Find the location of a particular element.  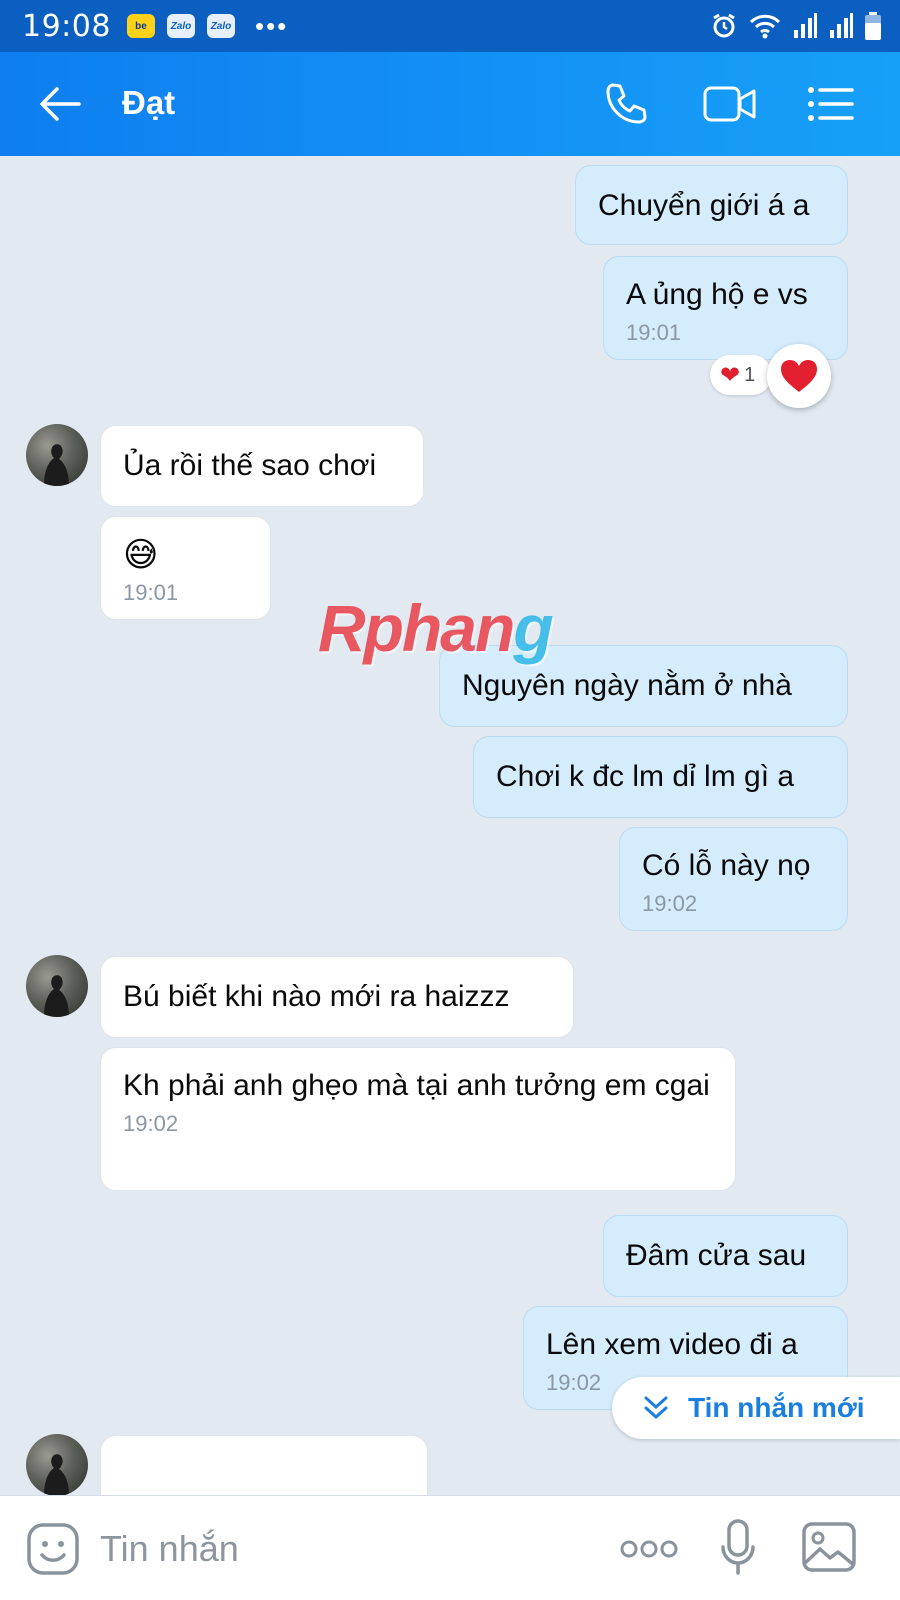

back-button is located at coordinates (60, 104).